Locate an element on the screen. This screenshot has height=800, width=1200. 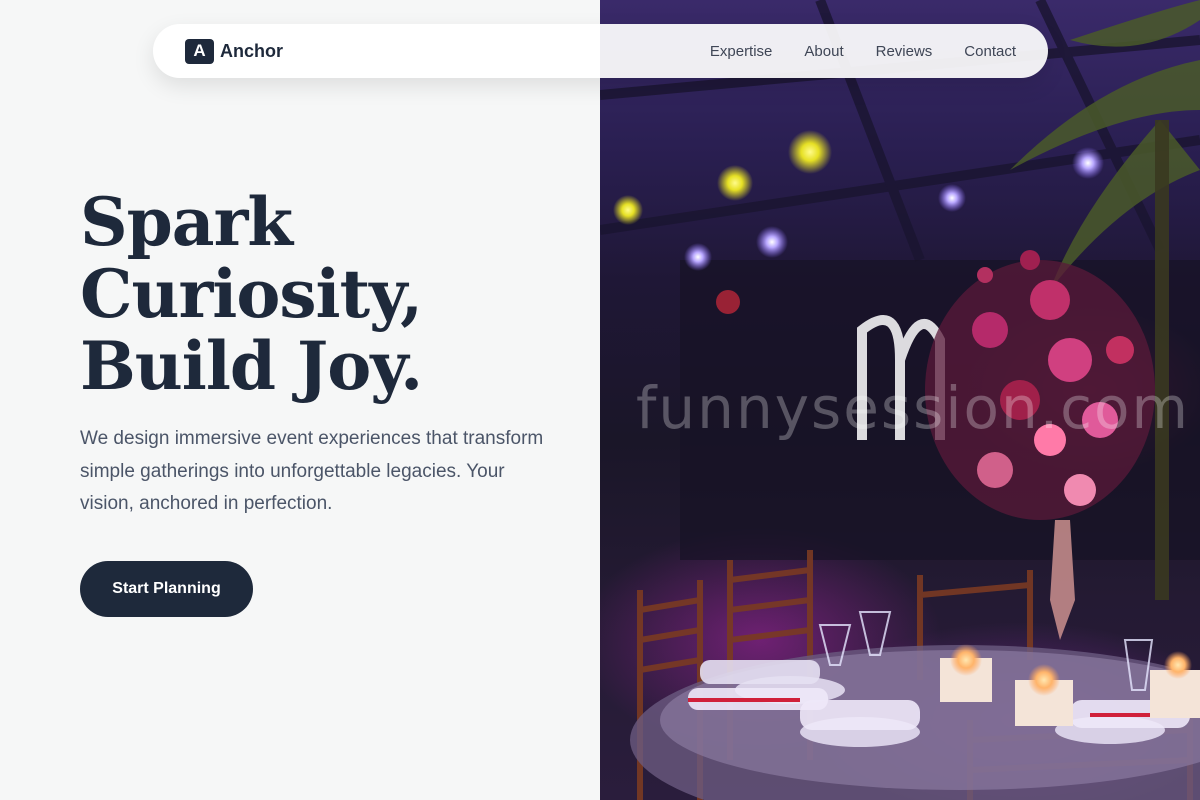
nav-link-contact: Contact is located at coordinates (990, 51).